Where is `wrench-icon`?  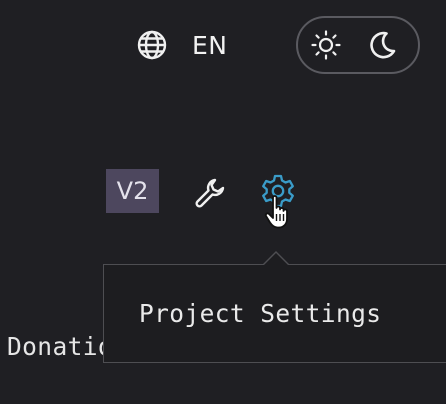 wrench-icon is located at coordinates (210, 193).